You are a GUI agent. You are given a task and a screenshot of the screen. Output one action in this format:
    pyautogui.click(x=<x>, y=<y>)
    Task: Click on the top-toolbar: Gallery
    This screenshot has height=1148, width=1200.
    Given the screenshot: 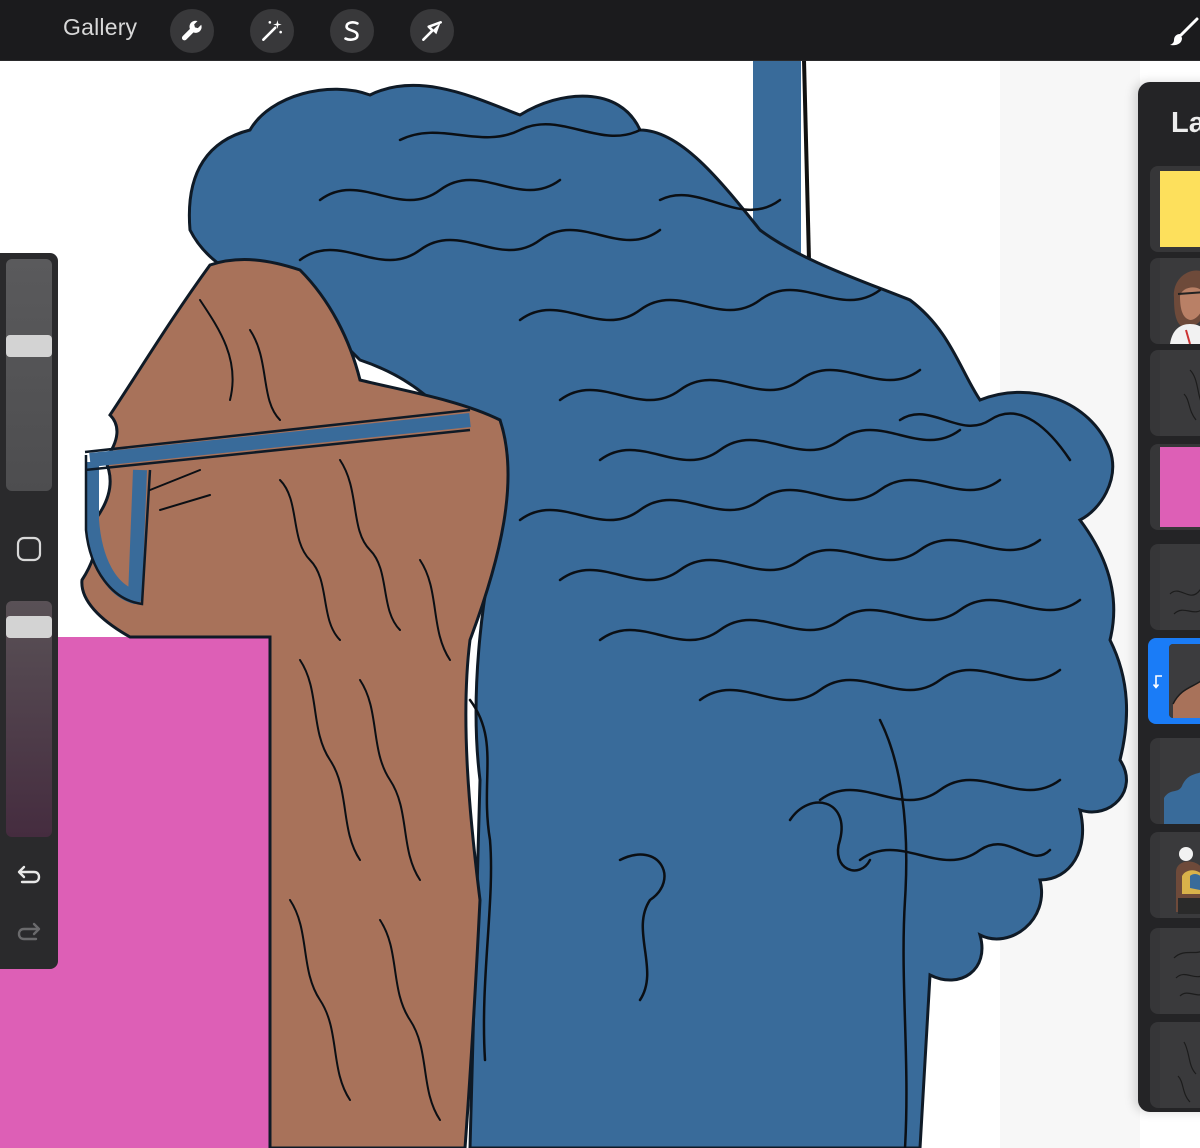 What is the action you would take?
    pyautogui.click(x=600, y=30)
    